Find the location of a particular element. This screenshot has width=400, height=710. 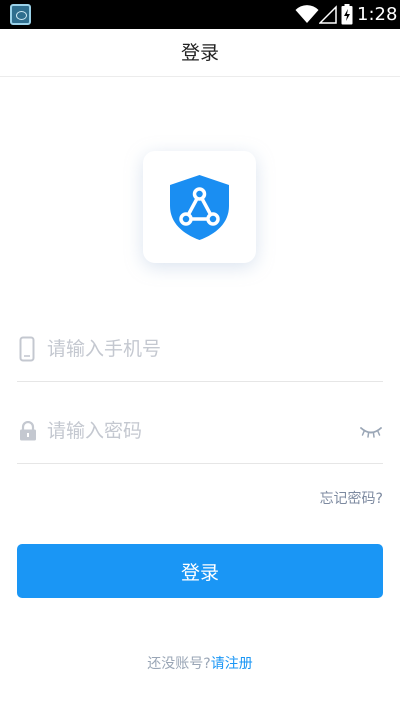

register-prompt: 还没账号? is located at coordinates (179, 664).